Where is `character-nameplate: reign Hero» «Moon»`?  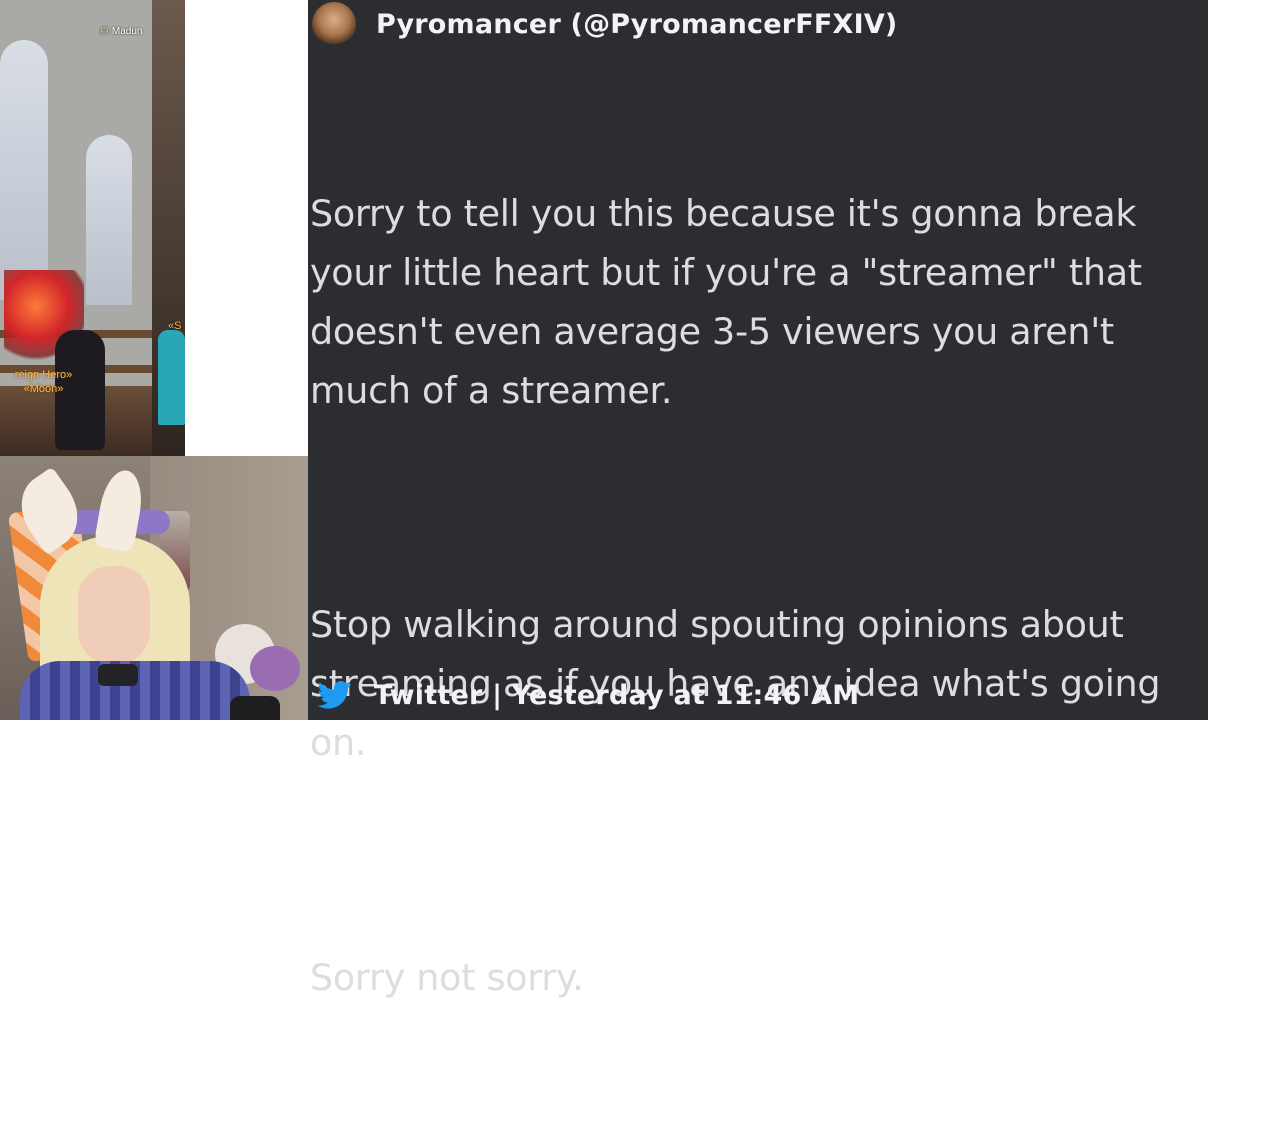 character-nameplate: reign Hero» «Moon» is located at coordinates (45, 382).